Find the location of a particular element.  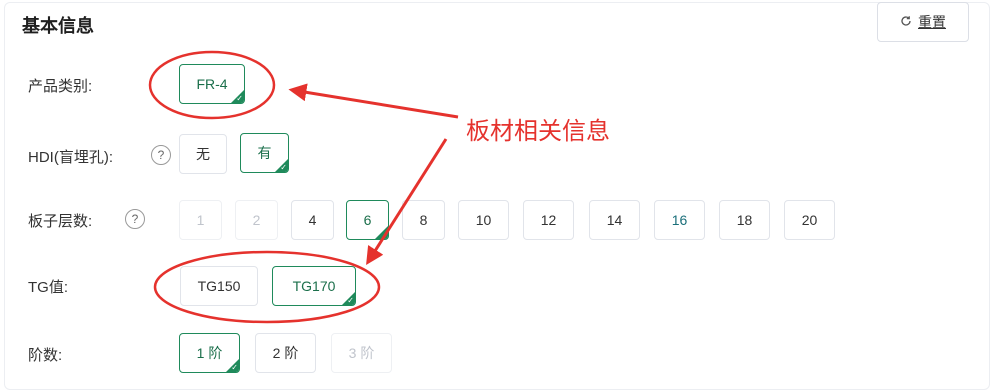

annotation-ellipse-tg is located at coordinates (267, 287).